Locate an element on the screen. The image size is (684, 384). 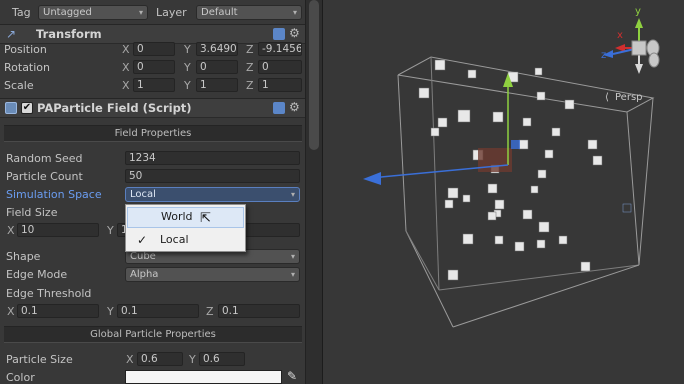
field-size-x-field: 10 is located at coordinates (58, 230).